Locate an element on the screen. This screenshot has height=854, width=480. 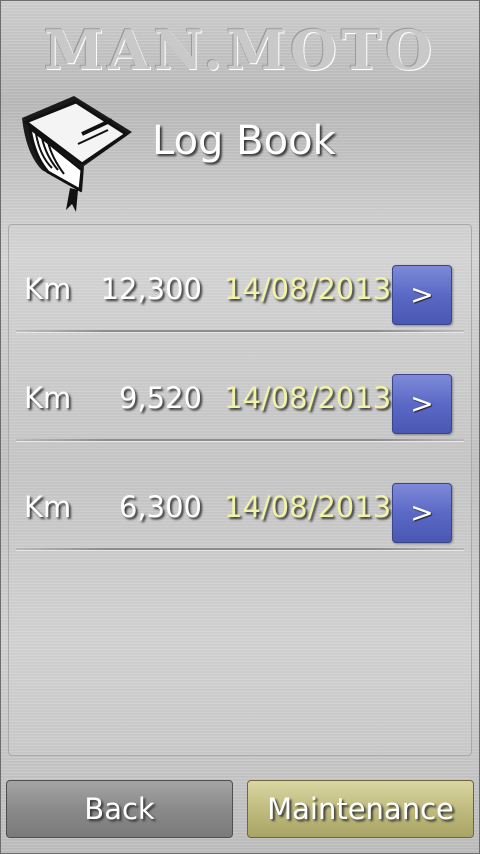
log-entry: Km 12,300 14/08/2013 > is located at coordinates (240, 288).